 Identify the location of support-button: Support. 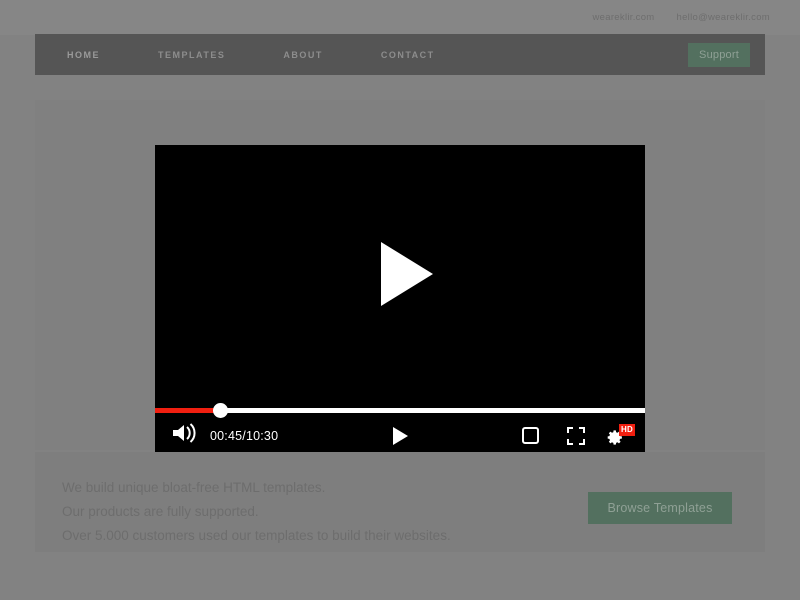
(719, 54).